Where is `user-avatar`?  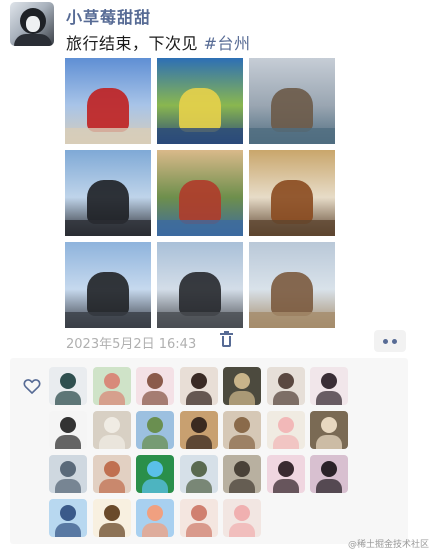
user-avatar is located at coordinates (32, 24).